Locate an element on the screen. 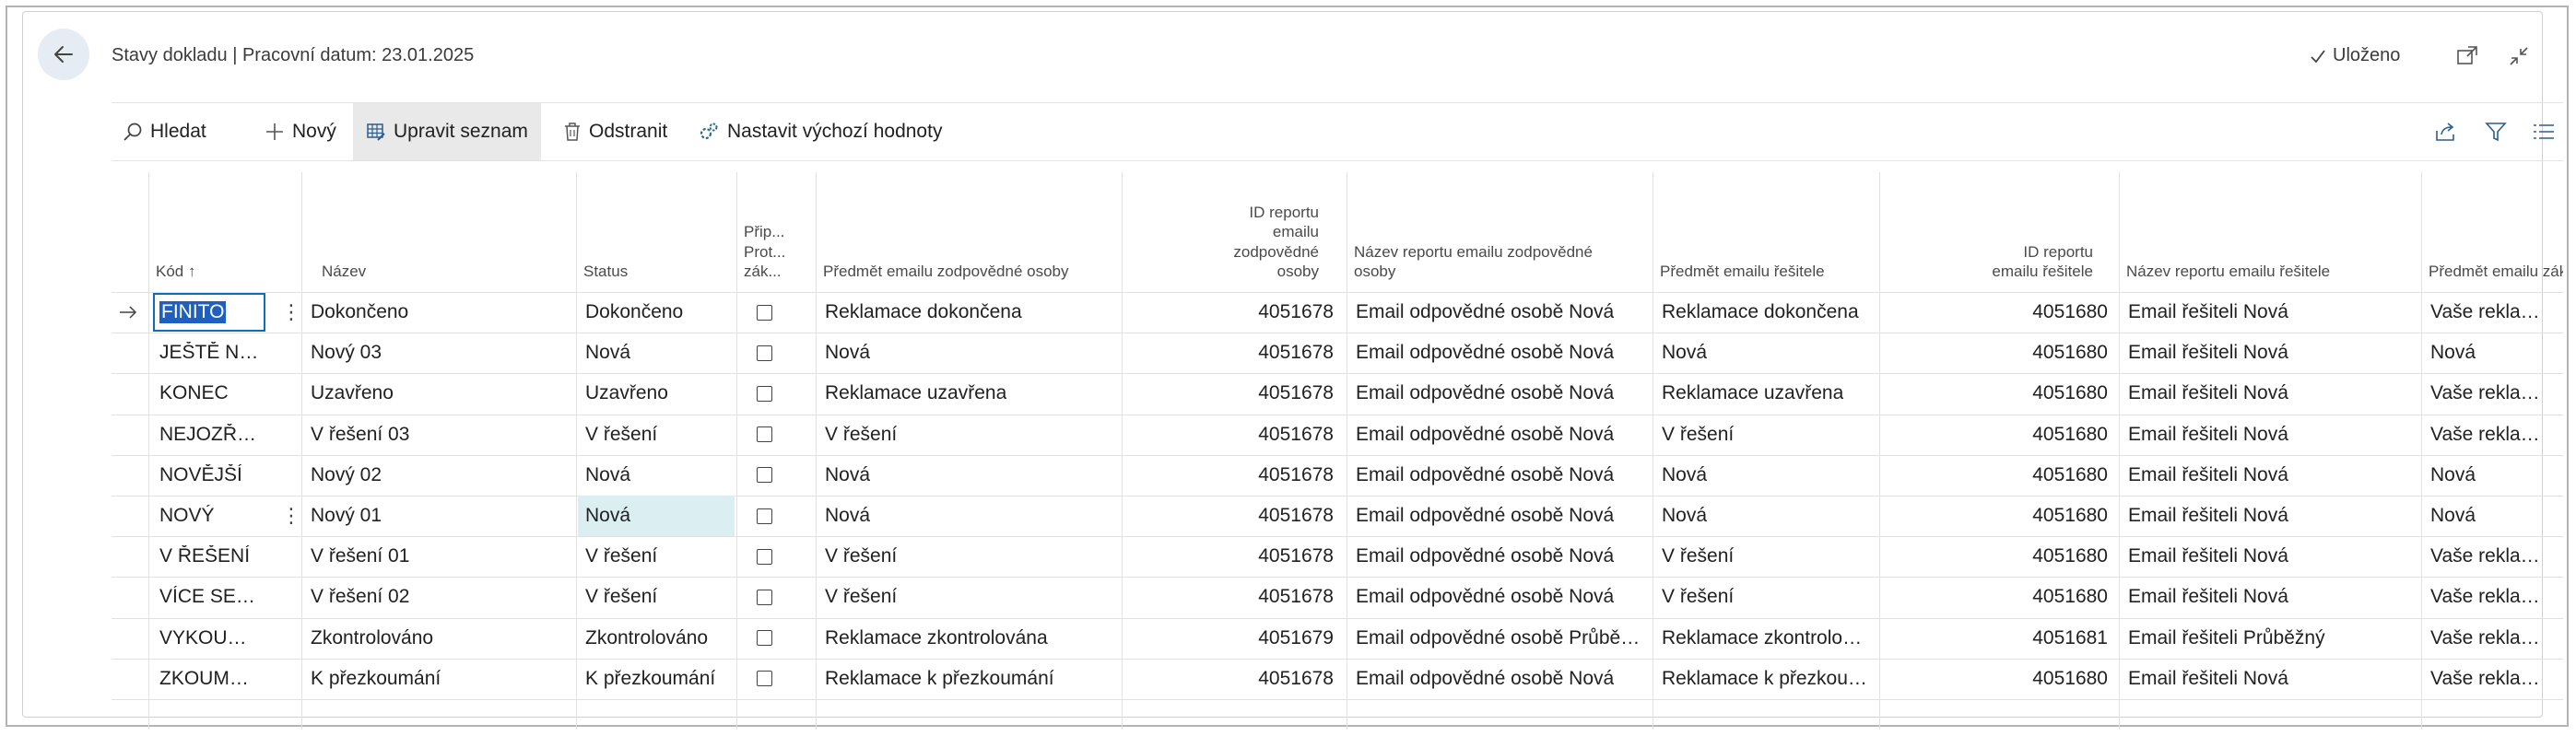  cell-status: Nová is located at coordinates (656, 476).